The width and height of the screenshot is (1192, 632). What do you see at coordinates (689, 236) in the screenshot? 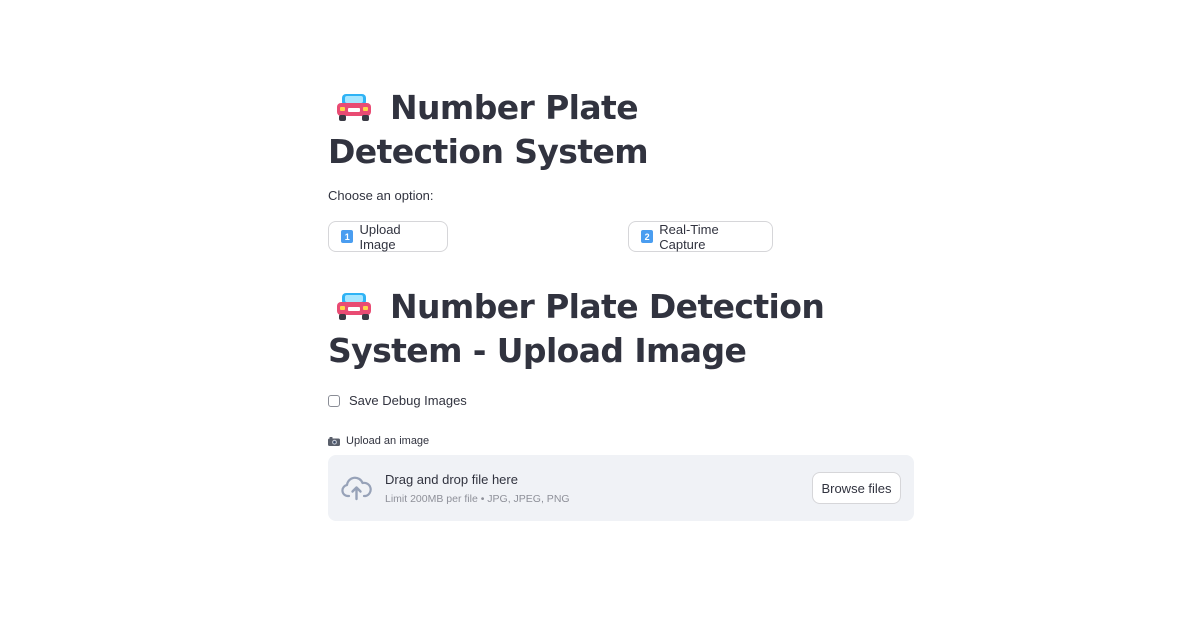
I see `real-time-capture-button-label: Real-Time Capture` at bounding box center [689, 236].